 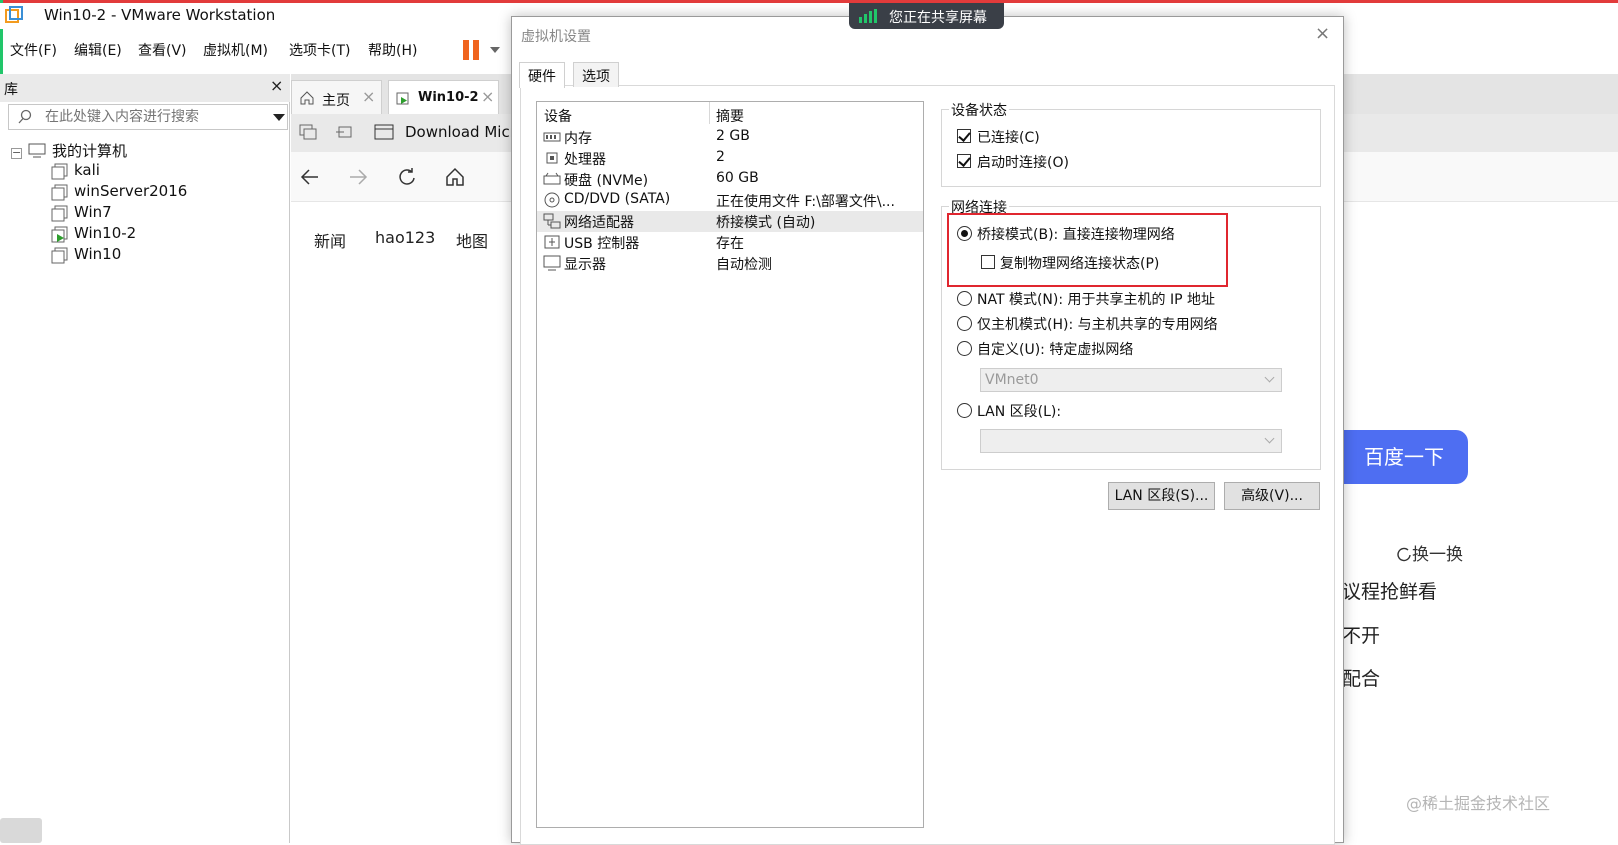 What do you see at coordinates (105, 233) in the screenshot?
I see `tree-vm-win10-2: Win10-2` at bounding box center [105, 233].